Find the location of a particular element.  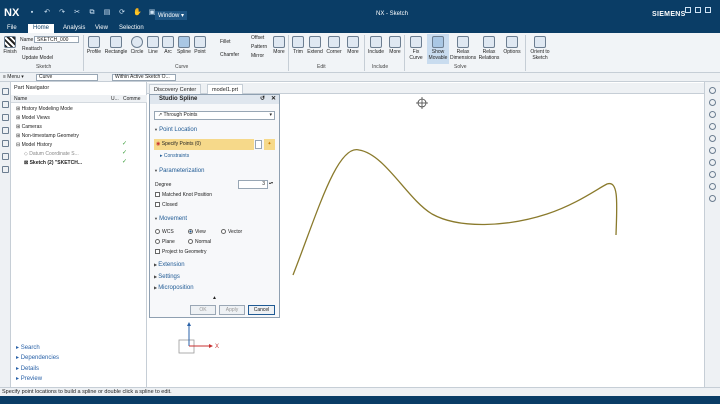

fillet-button: Fillet is located at coordinates (225, 42).